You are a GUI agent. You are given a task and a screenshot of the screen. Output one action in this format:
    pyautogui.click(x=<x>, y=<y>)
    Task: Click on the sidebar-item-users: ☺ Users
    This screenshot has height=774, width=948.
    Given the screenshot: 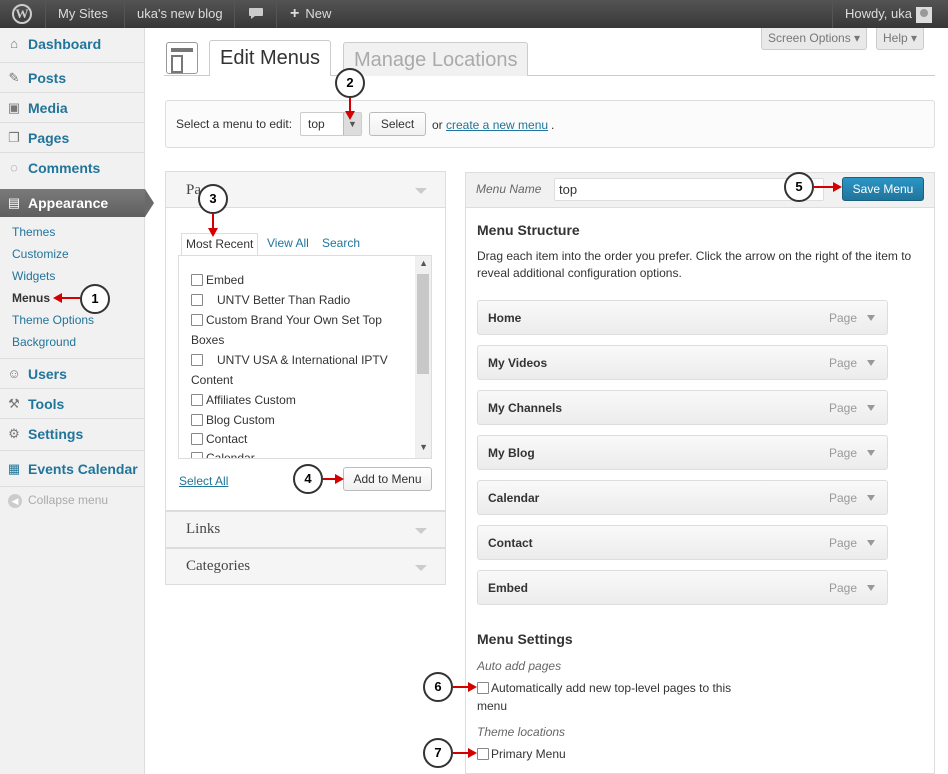 What is the action you would take?
    pyautogui.click(x=72, y=374)
    